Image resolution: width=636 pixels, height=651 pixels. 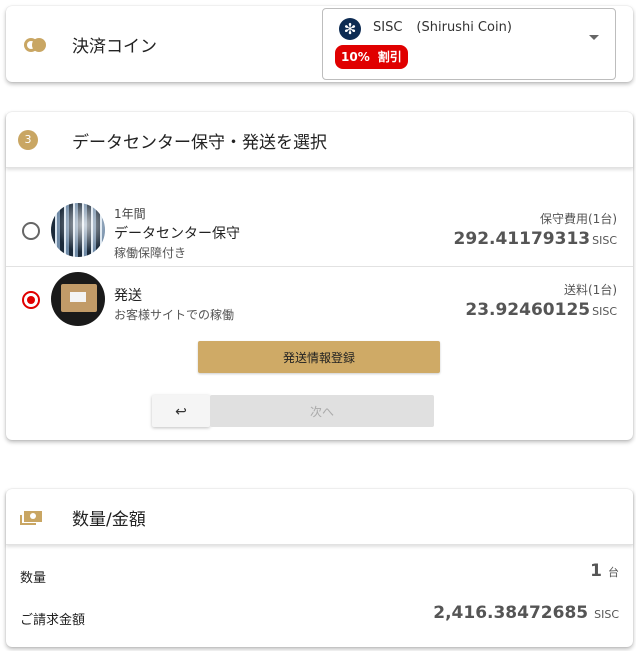 I want to click on quantity-row: 数量 1台, so click(x=319, y=576).